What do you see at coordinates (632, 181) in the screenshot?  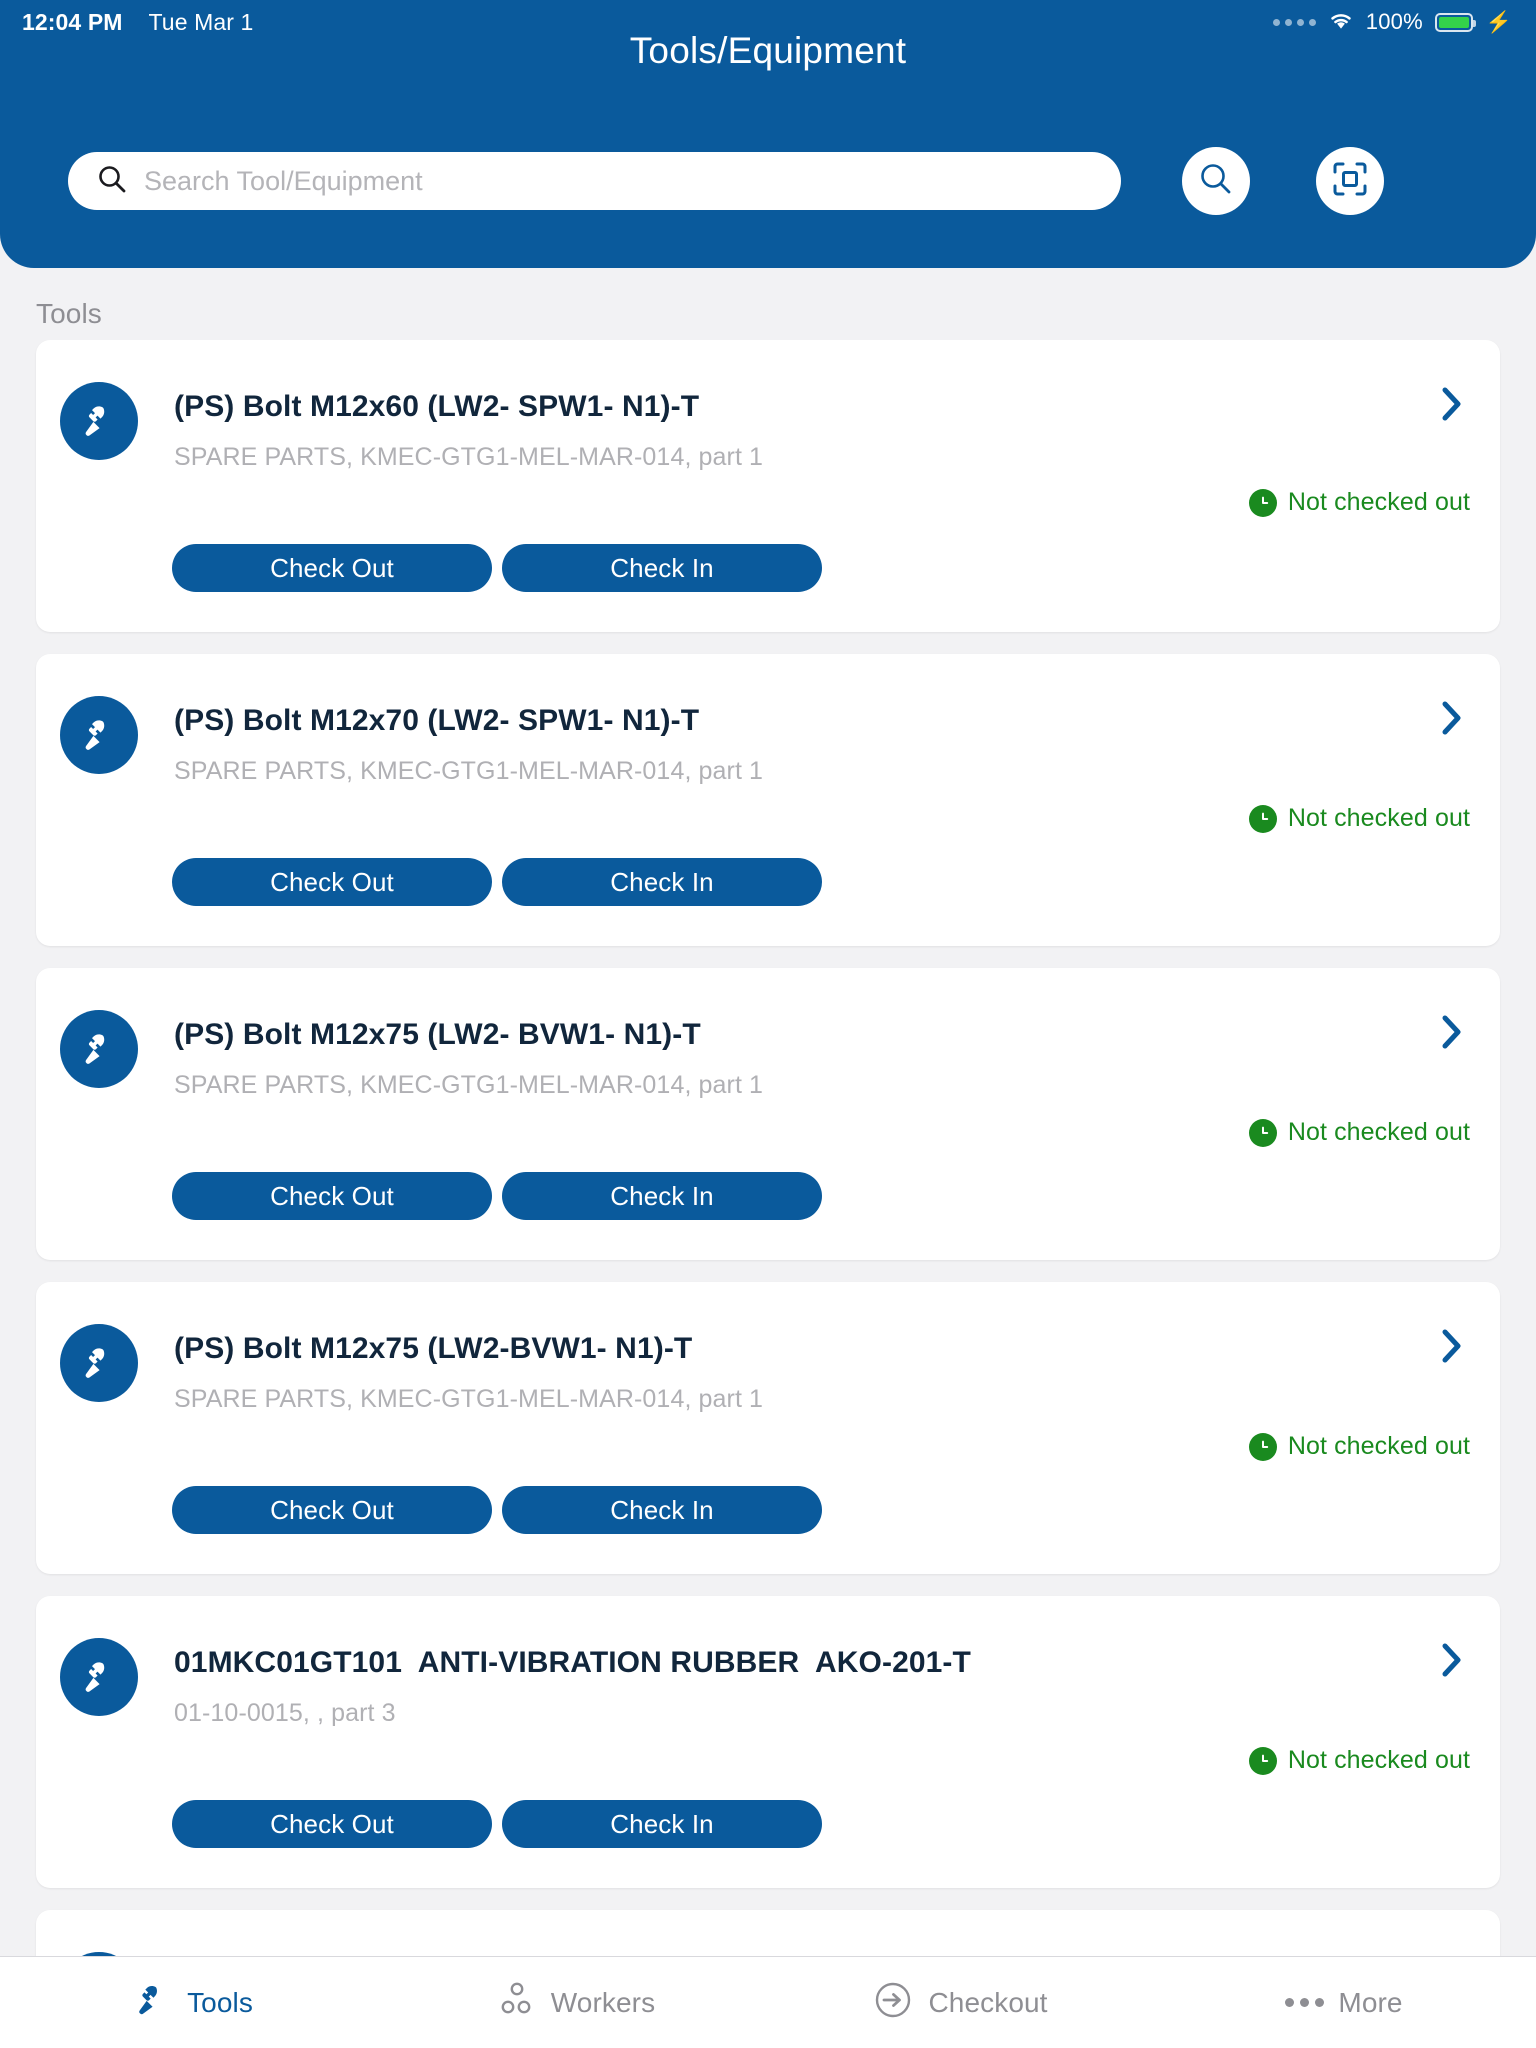 I see `search-input` at bounding box center [632, 181].